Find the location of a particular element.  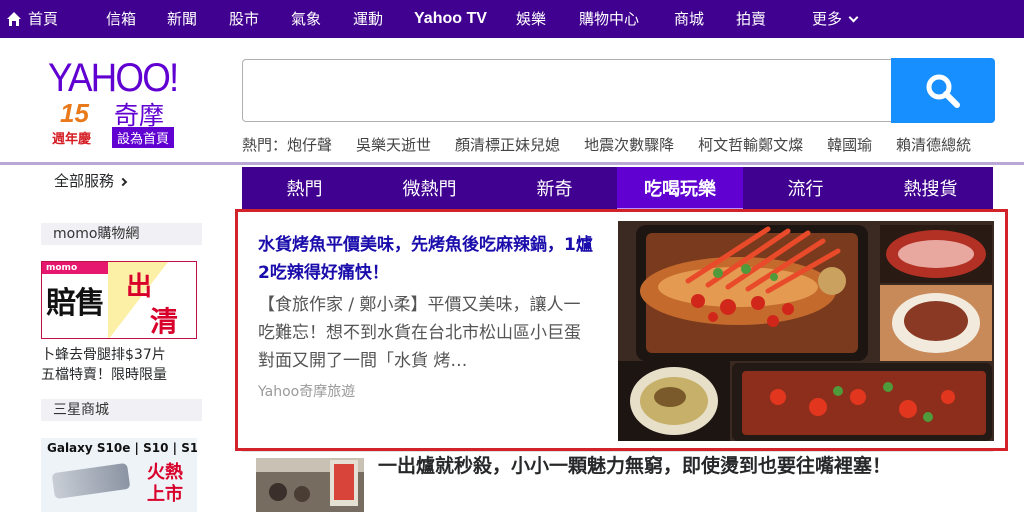

nav-more: 更多 is located at coordinates (835, 19).